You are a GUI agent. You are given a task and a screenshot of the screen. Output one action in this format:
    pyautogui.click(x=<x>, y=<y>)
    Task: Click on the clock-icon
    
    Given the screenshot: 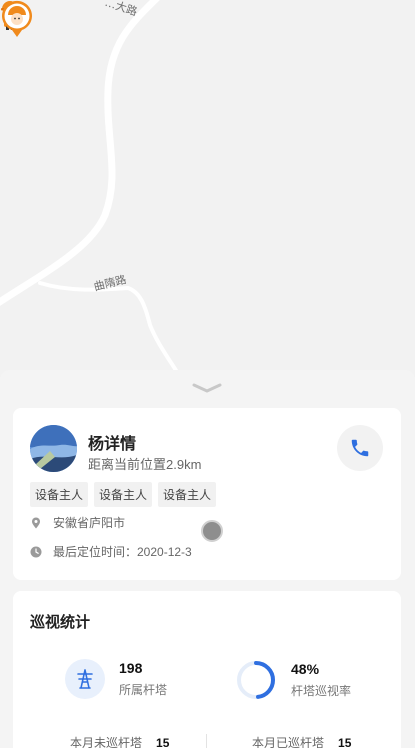 What is the action you would take?
    pyautogui.click(x=36, y=551)
    